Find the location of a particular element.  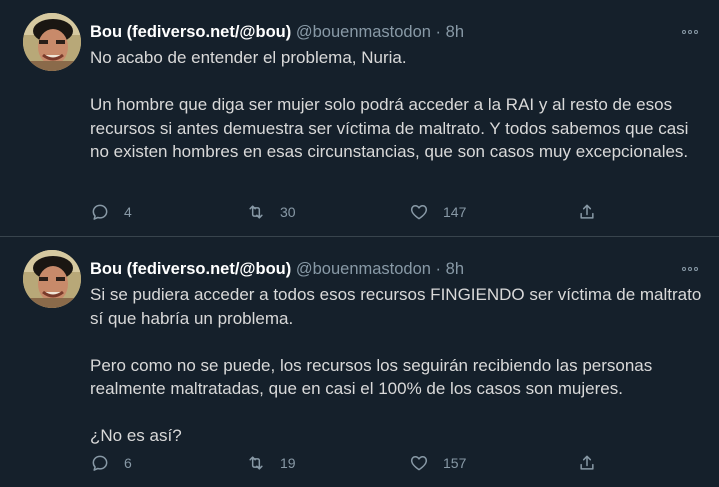

retweet-count: 19 is located at coordinates (288, 463).